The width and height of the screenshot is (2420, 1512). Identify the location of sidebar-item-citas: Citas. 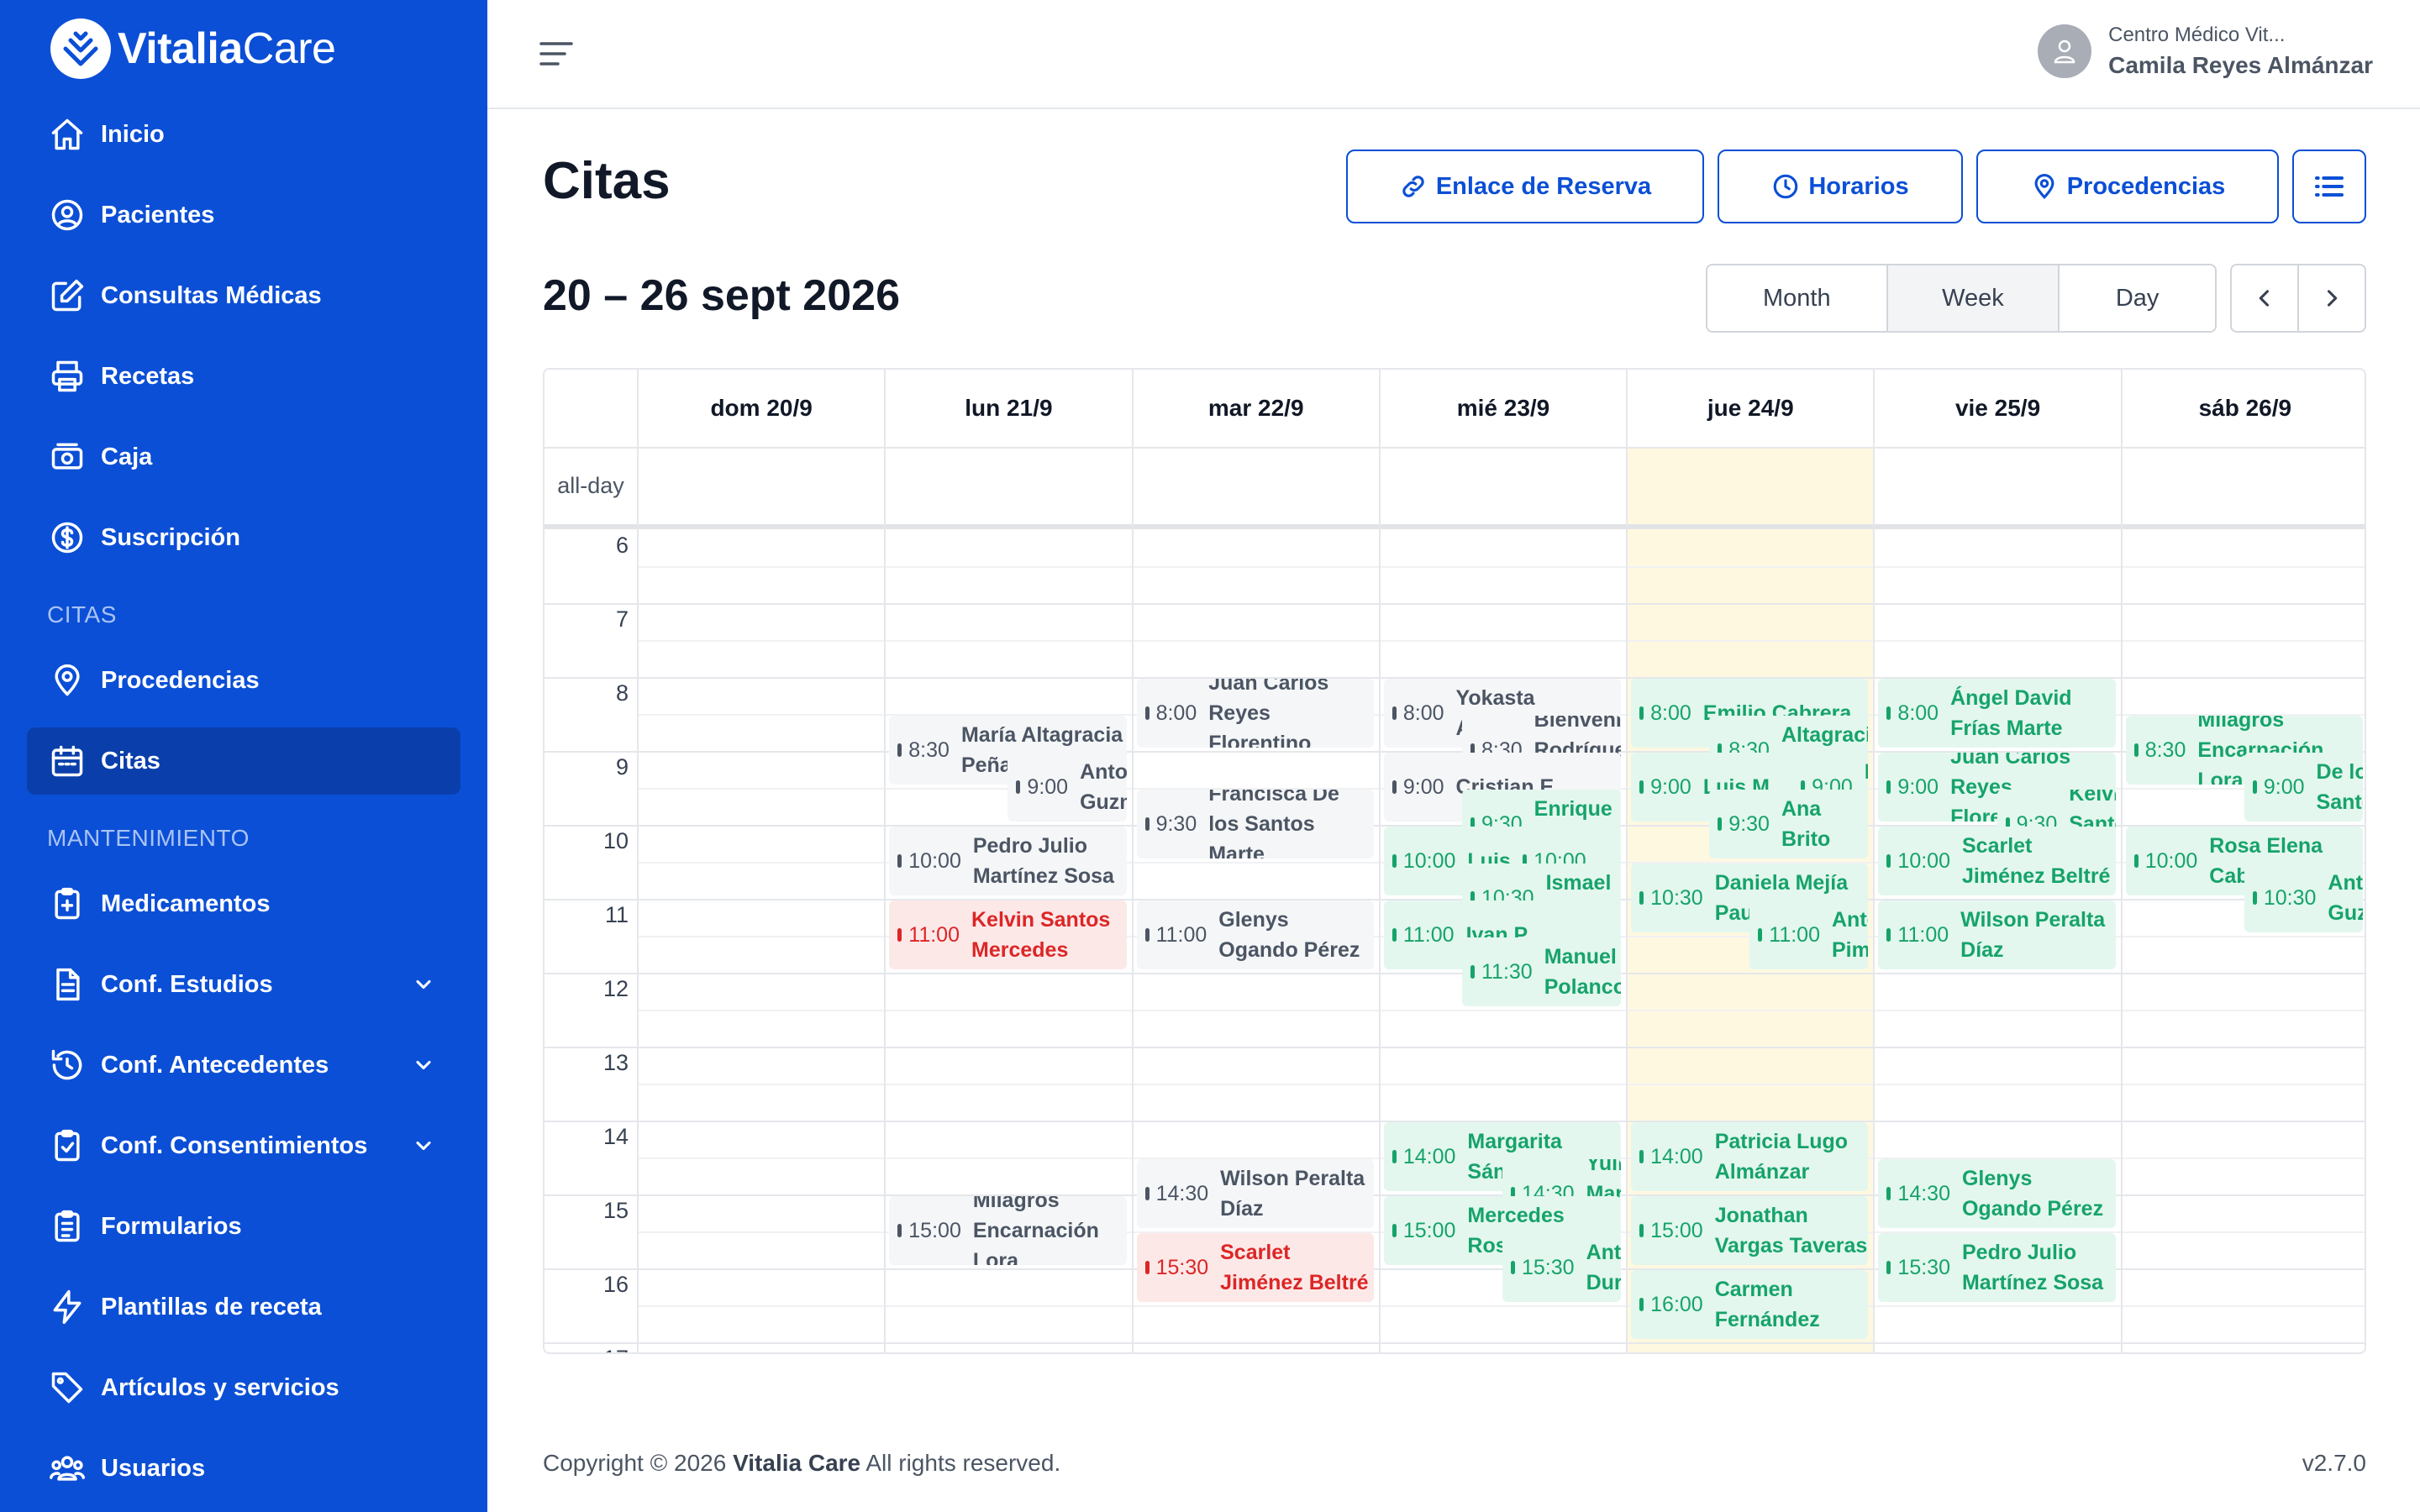
(243, 761).